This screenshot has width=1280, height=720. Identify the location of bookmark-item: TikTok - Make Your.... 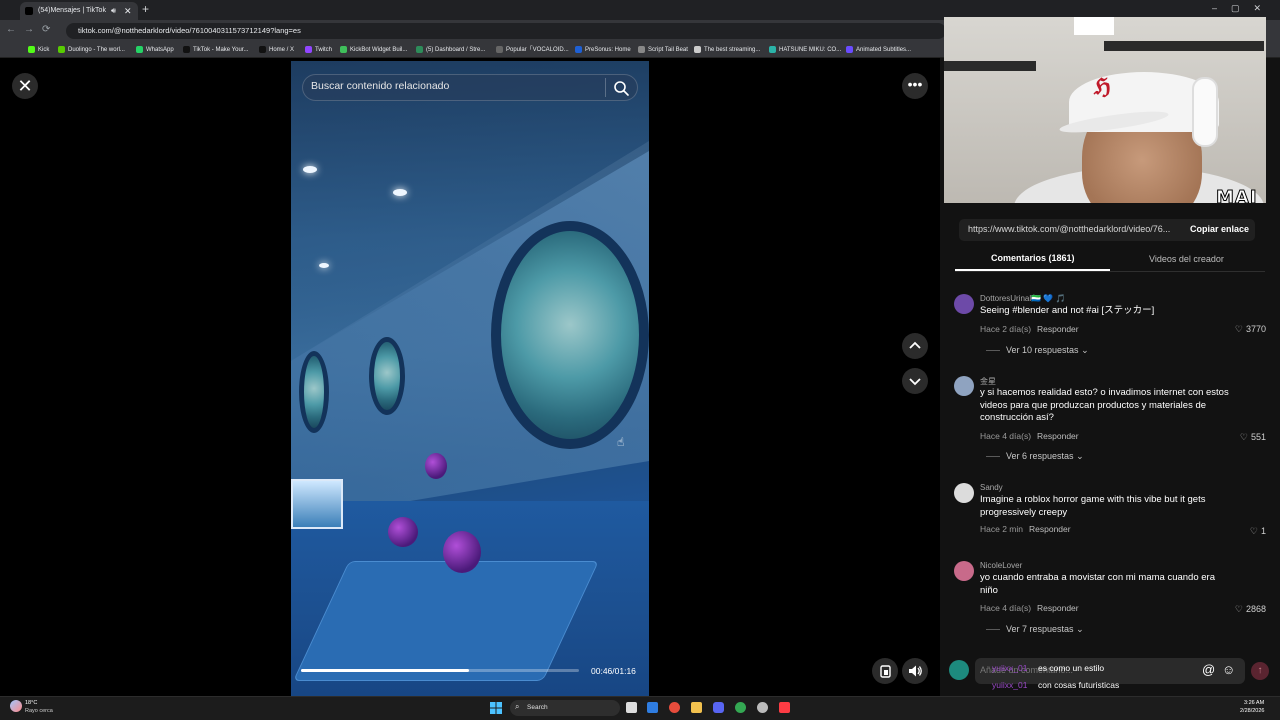
(215, 50).